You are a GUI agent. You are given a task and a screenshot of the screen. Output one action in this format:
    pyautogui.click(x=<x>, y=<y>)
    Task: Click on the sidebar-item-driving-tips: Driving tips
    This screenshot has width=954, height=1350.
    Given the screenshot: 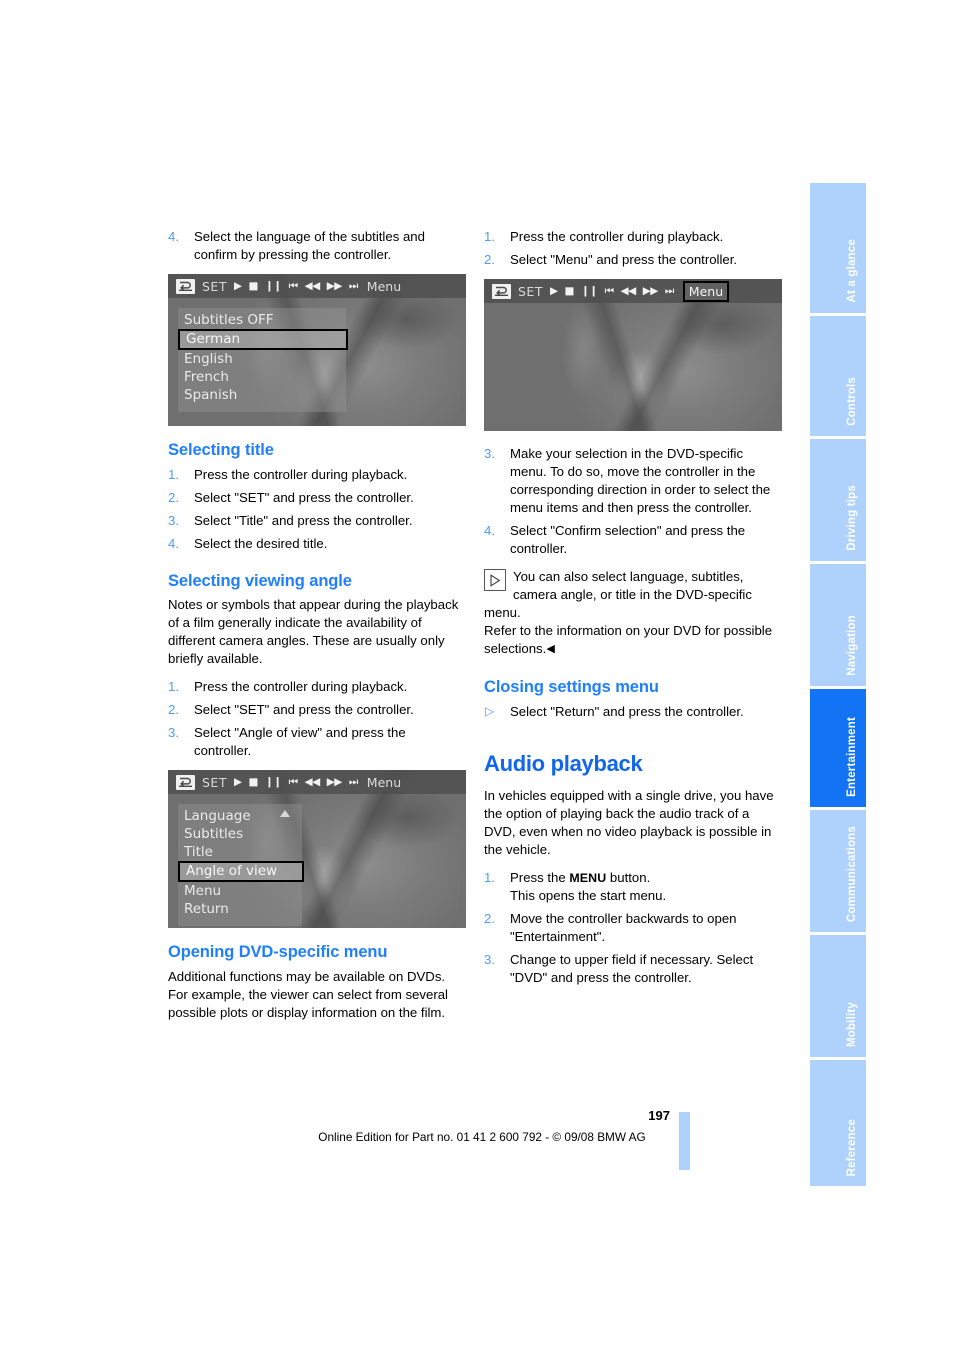 What is the action you would take?
    pyautogui.click(x=838, y=500)
    